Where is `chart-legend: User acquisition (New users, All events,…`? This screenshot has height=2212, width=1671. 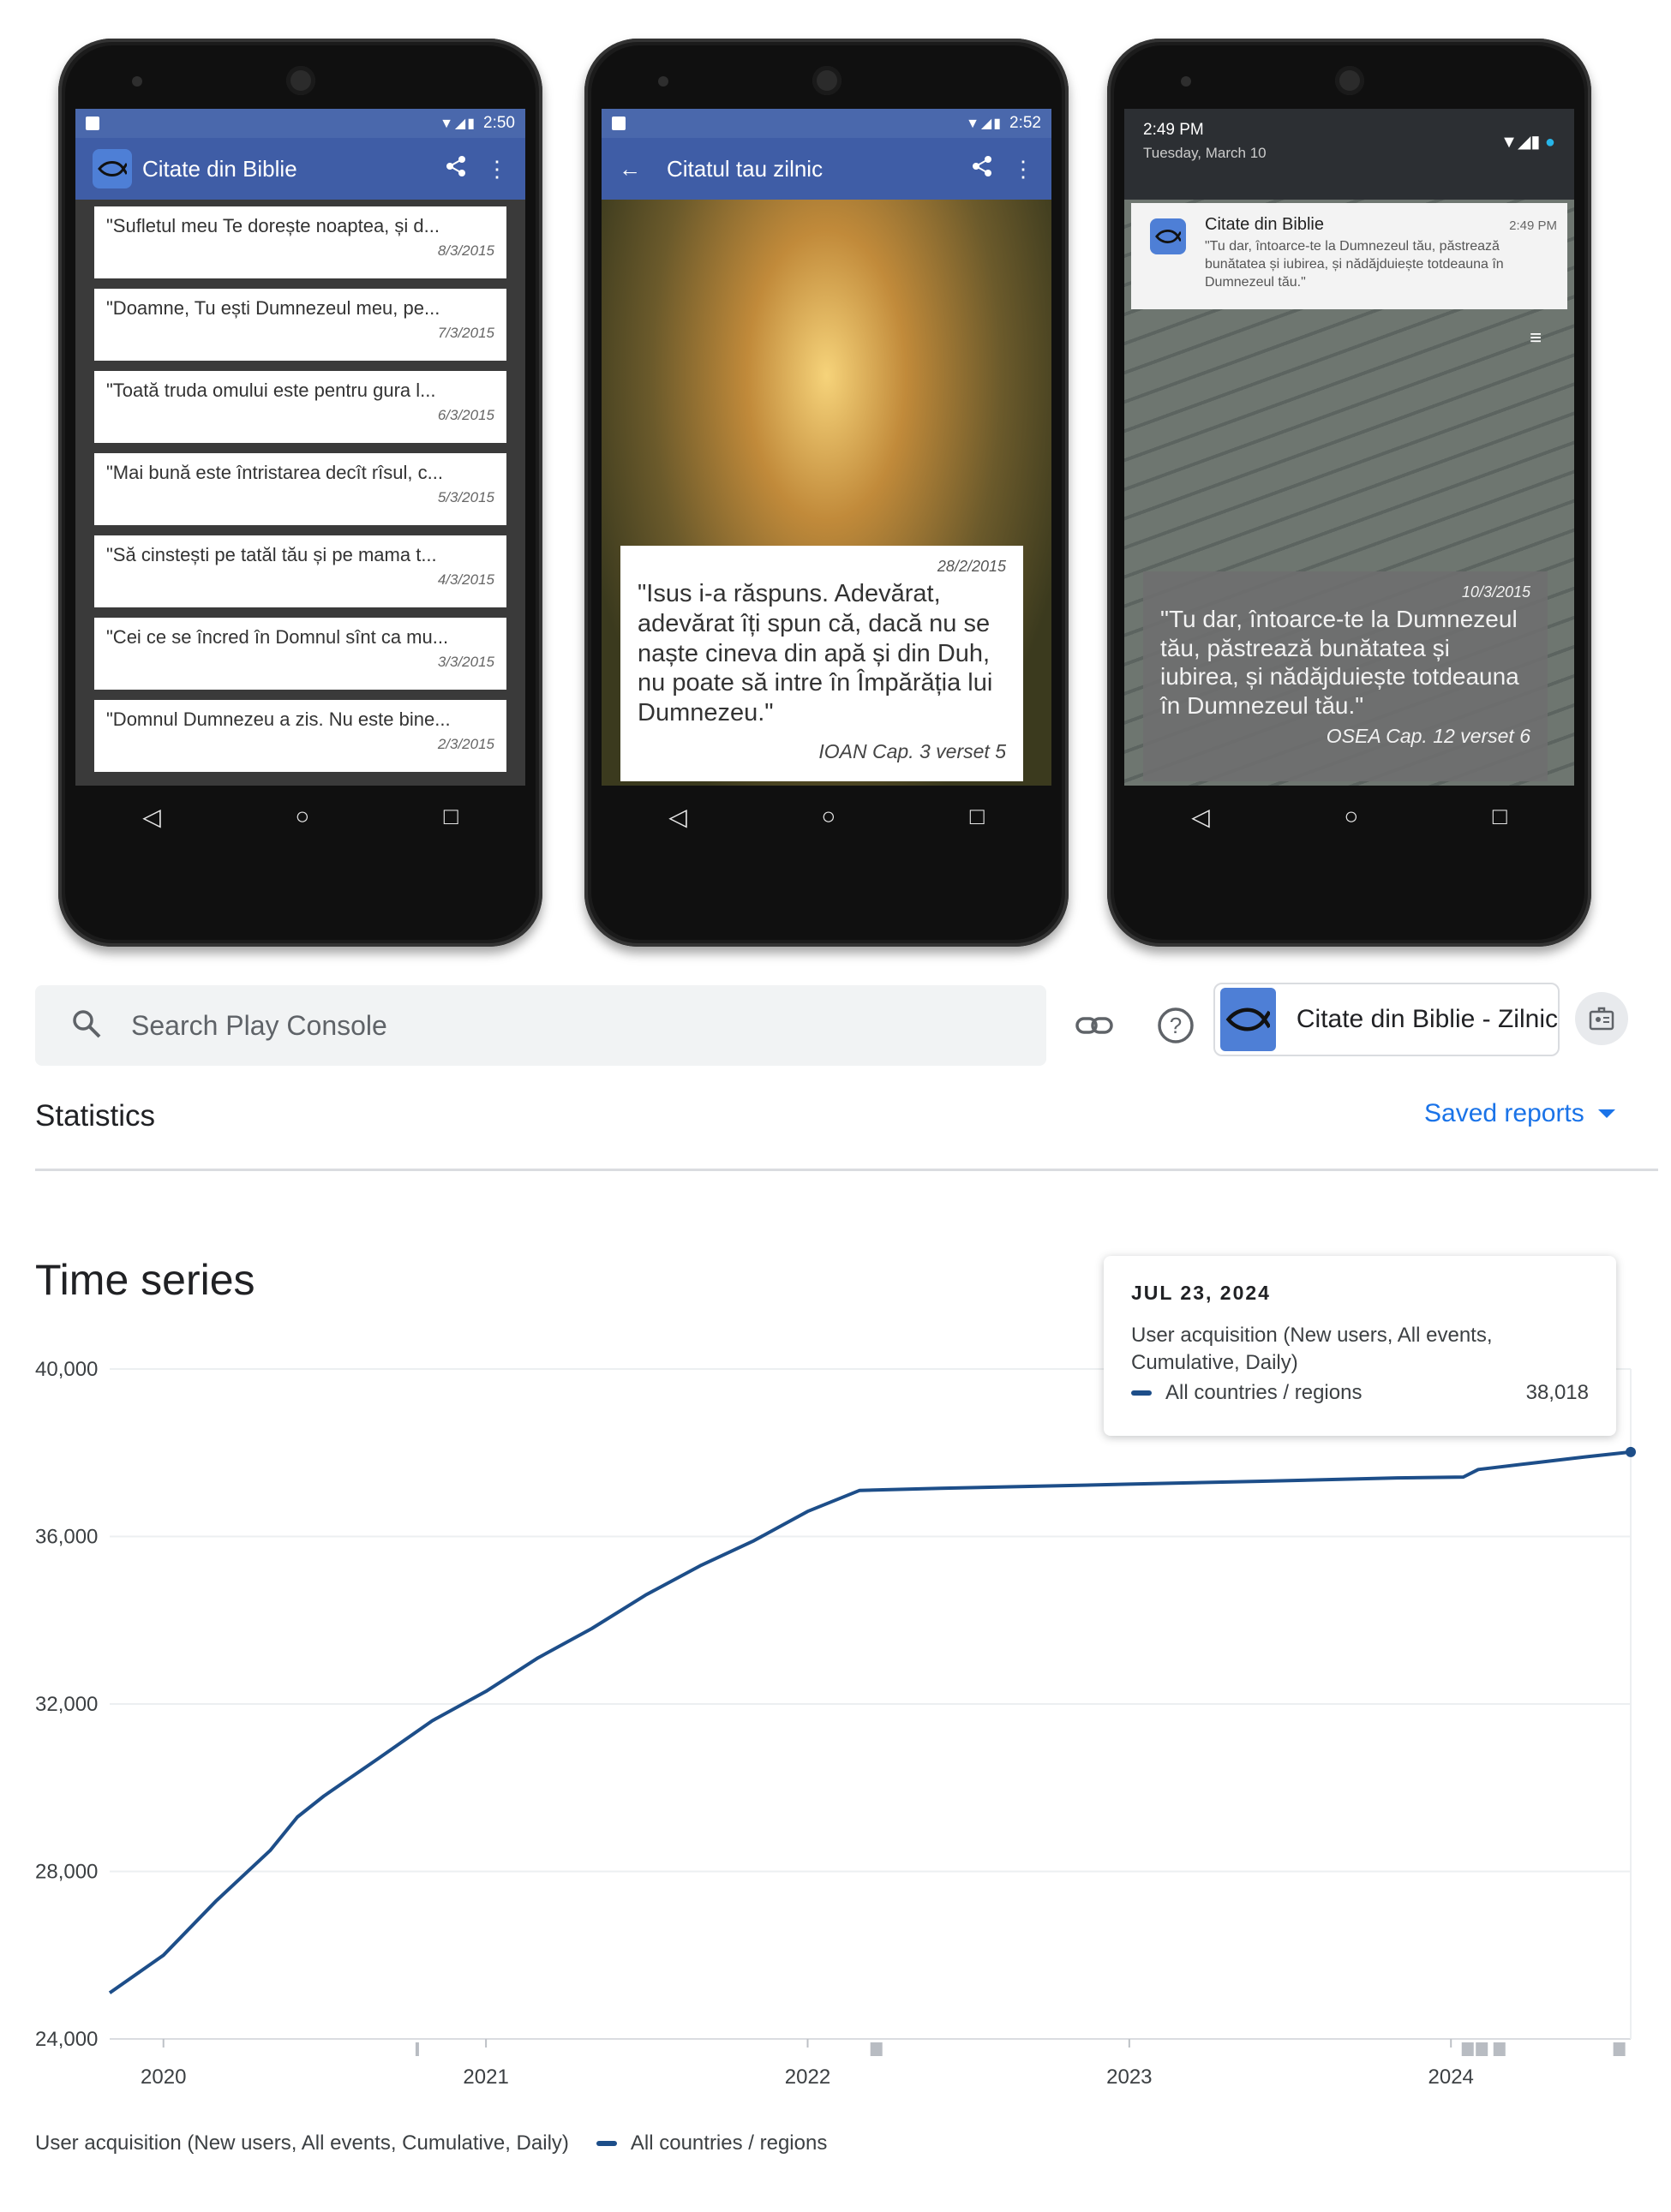
chart-legend: User acquisition (New users, All events,… is located at coordinates (431, 2143).